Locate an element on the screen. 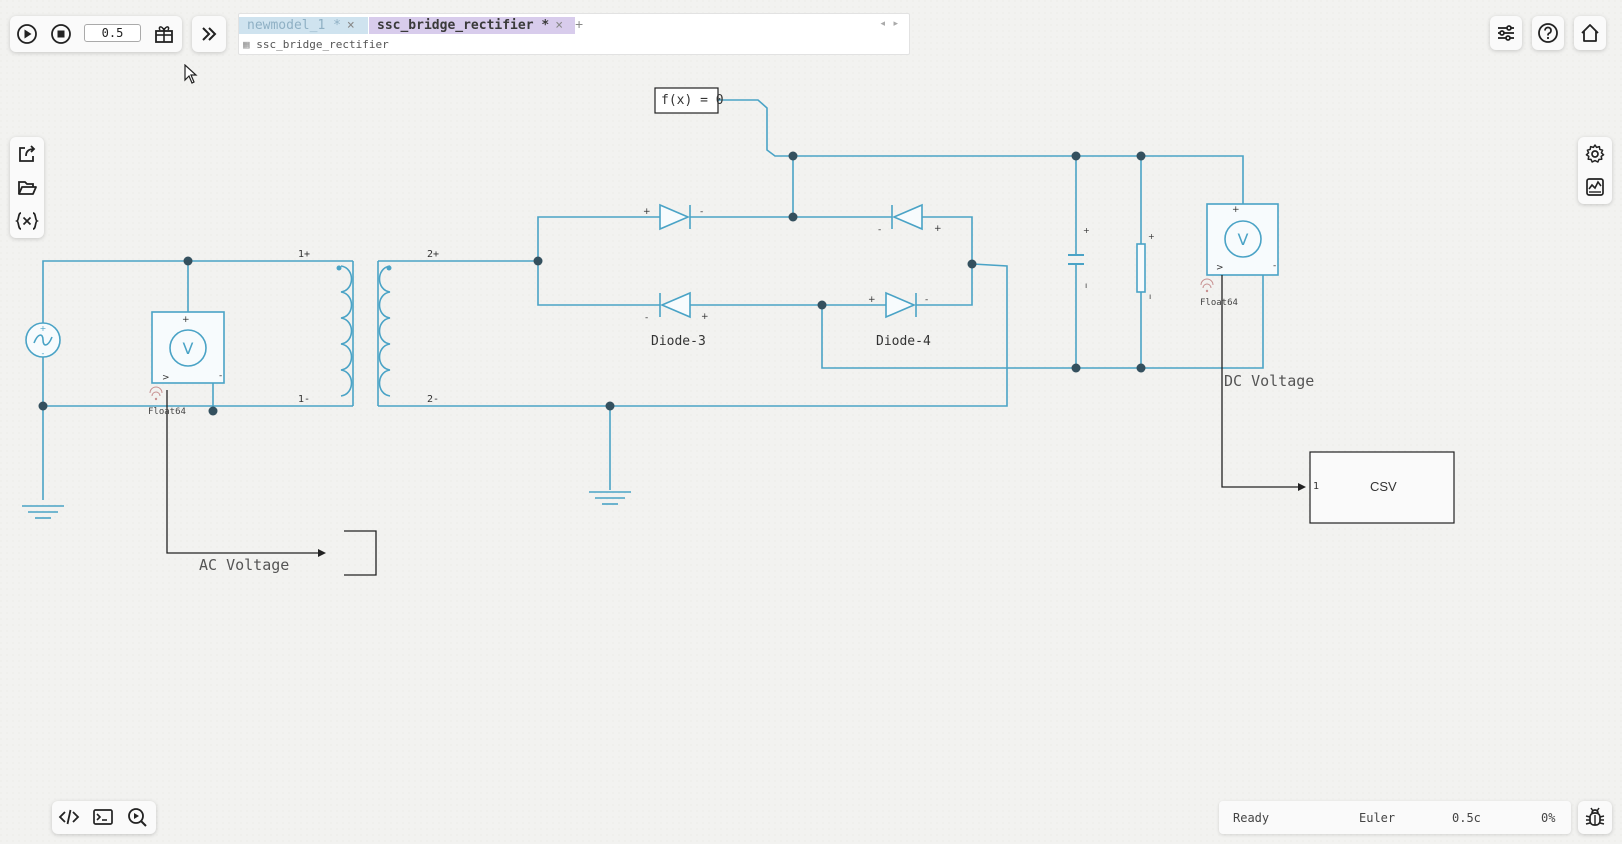 The width and height of the screenshot is (1622, 844). sim-toolbar is located at coordinates (96, 34).